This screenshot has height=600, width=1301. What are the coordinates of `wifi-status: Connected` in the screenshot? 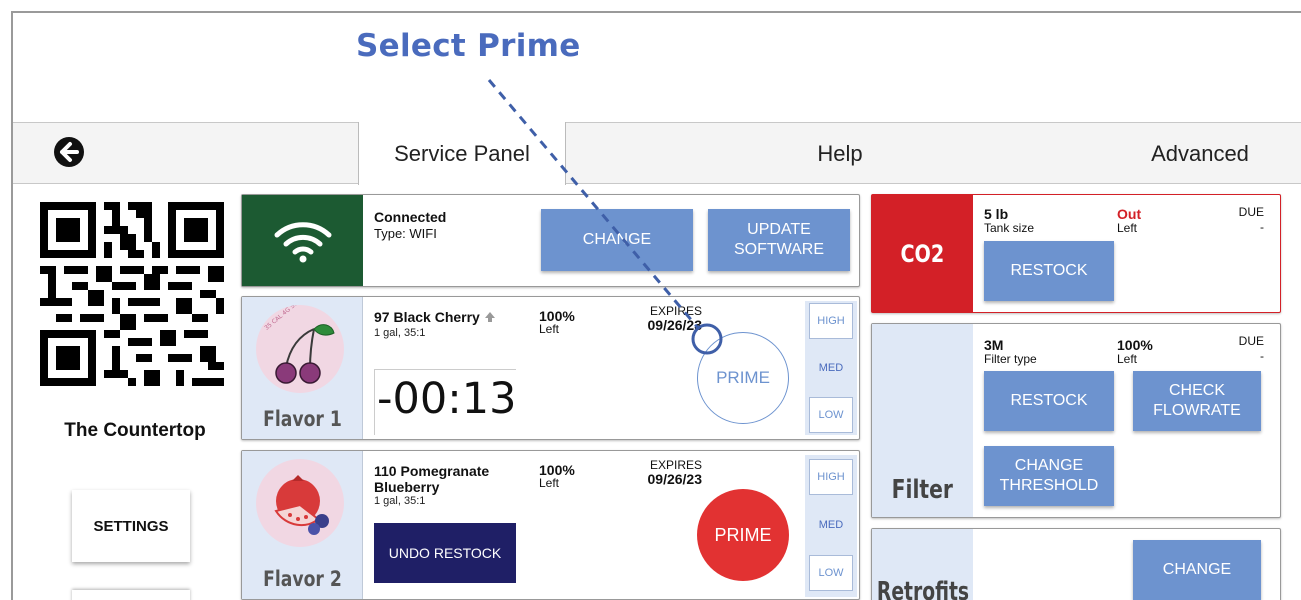 It's located at (410, 217).